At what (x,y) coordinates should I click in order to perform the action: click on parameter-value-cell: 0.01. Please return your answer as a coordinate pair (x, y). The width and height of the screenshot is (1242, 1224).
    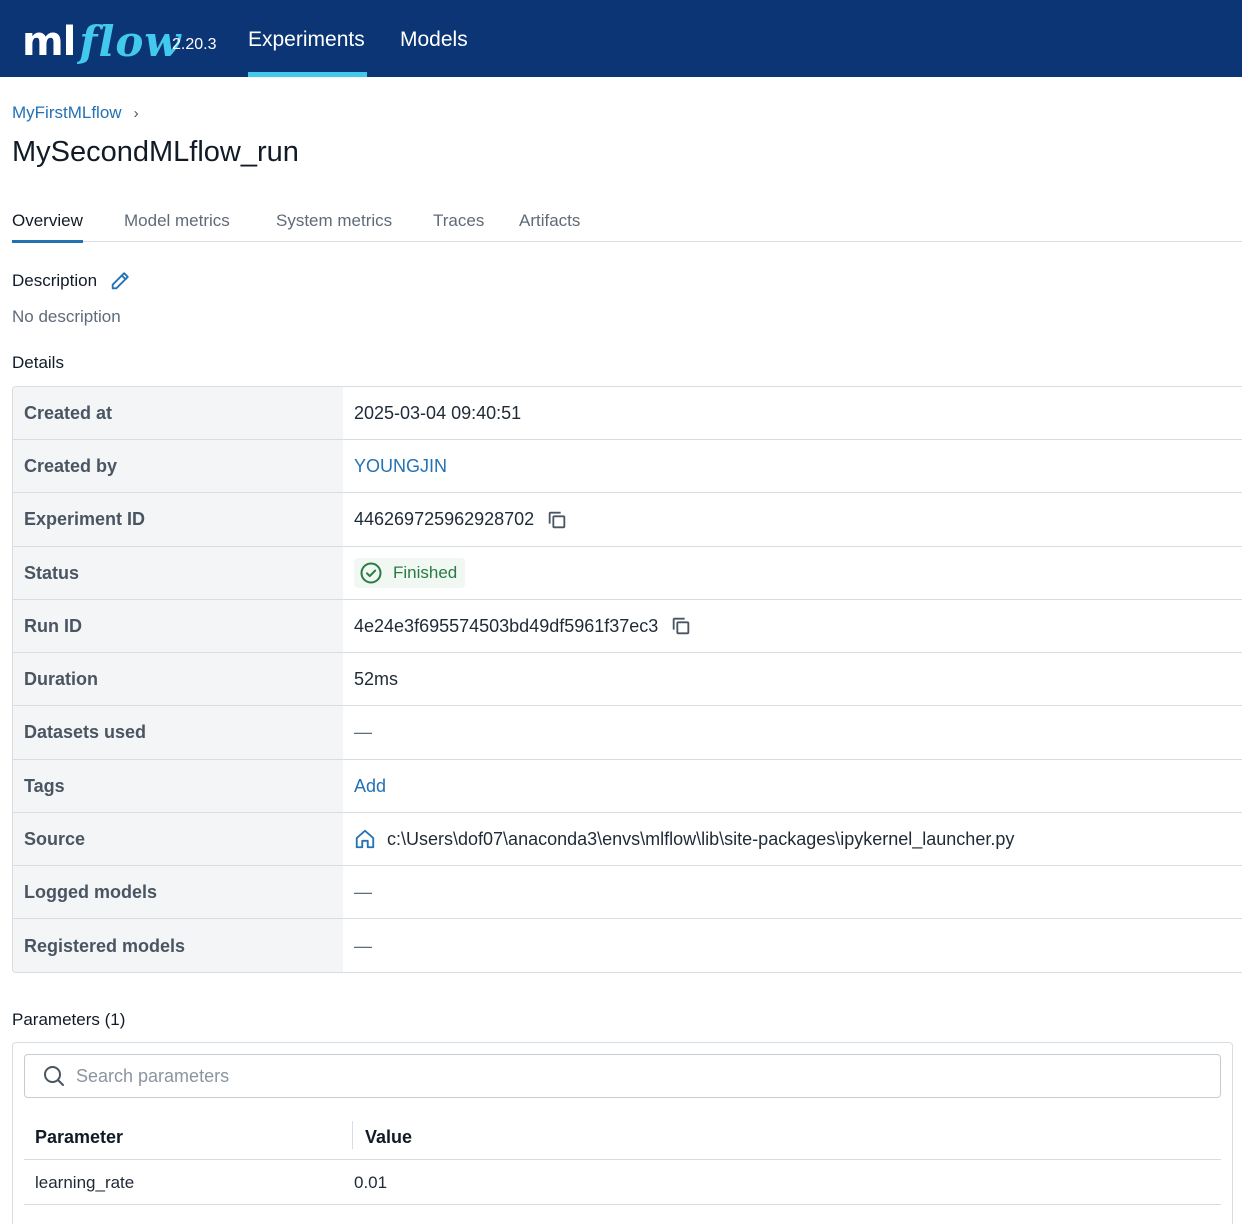
    Looking at the image, I should click on (371, 1182).